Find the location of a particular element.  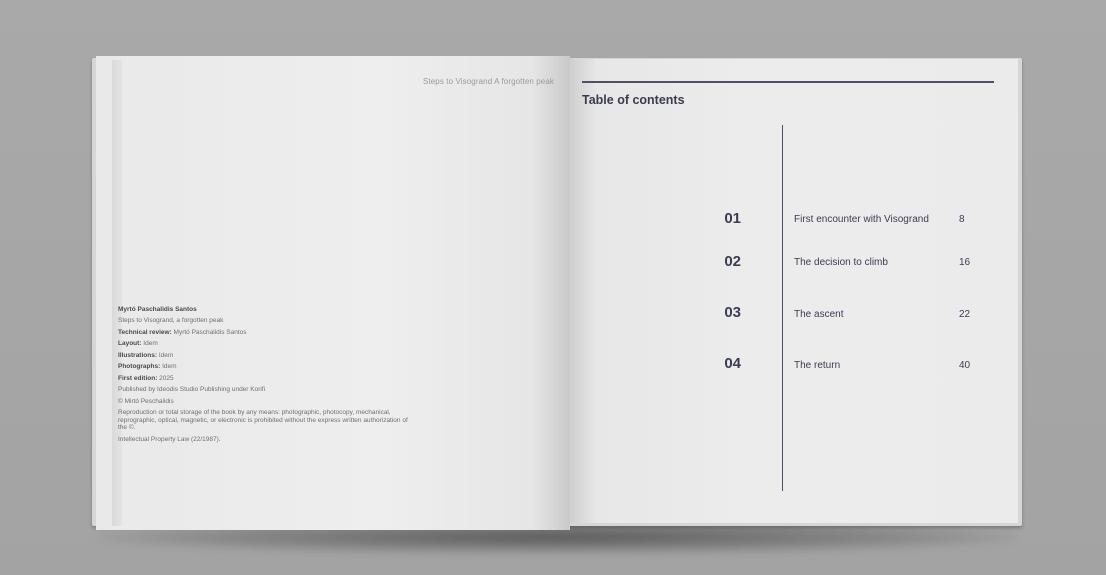

colophon-illustrations: Illustrations: Idem is located at coordinates (268, 355).